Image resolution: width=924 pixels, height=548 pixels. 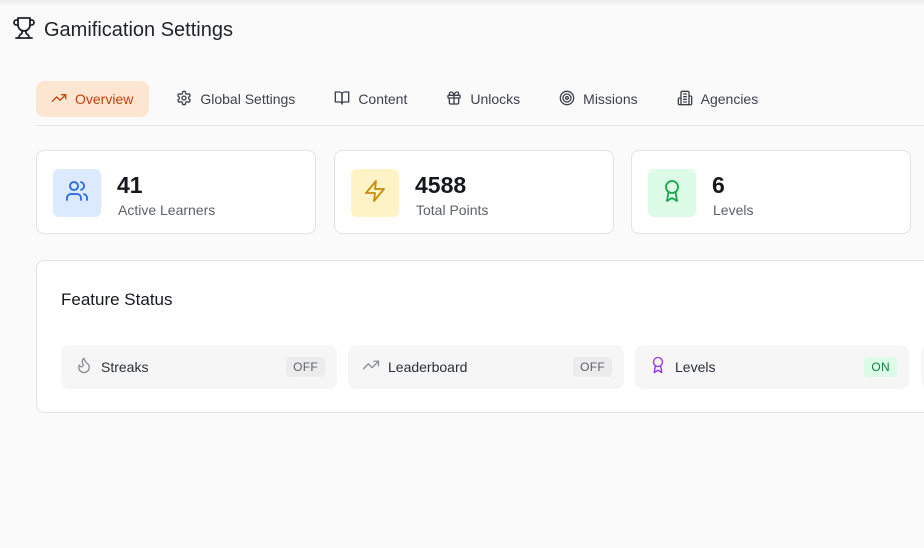 I want to click on tab-global-settings: Global Settings, so click(x=234, y=99).